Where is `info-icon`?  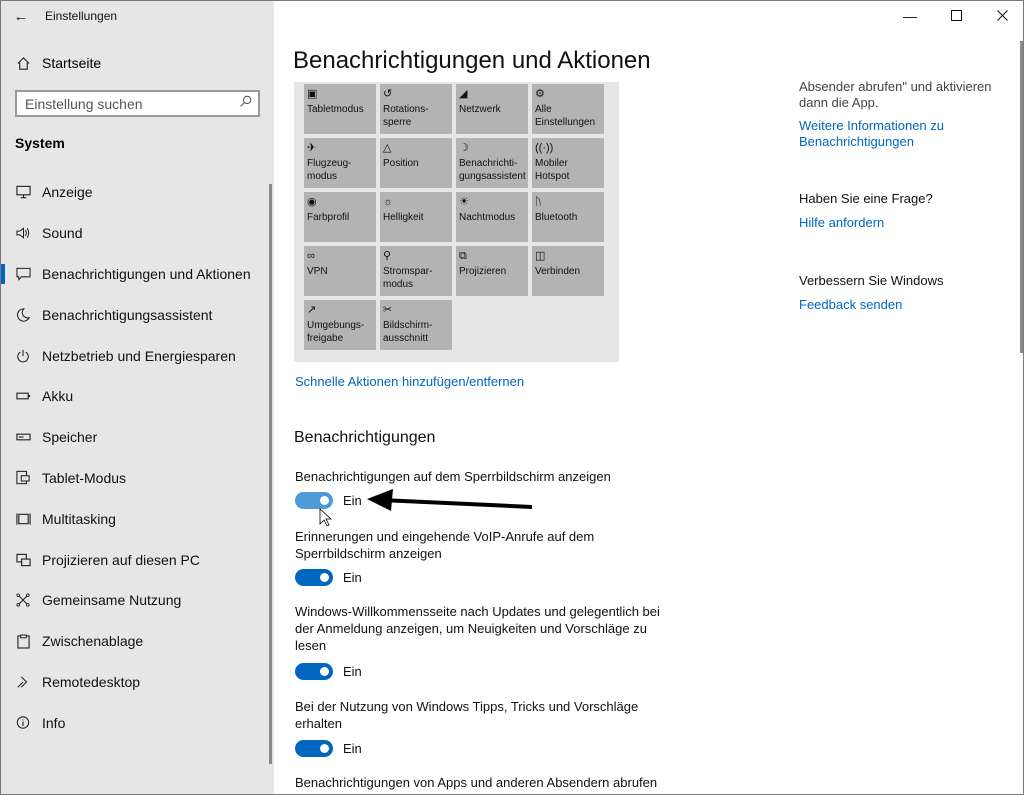
info-icon is located at coordinates (23, 723).